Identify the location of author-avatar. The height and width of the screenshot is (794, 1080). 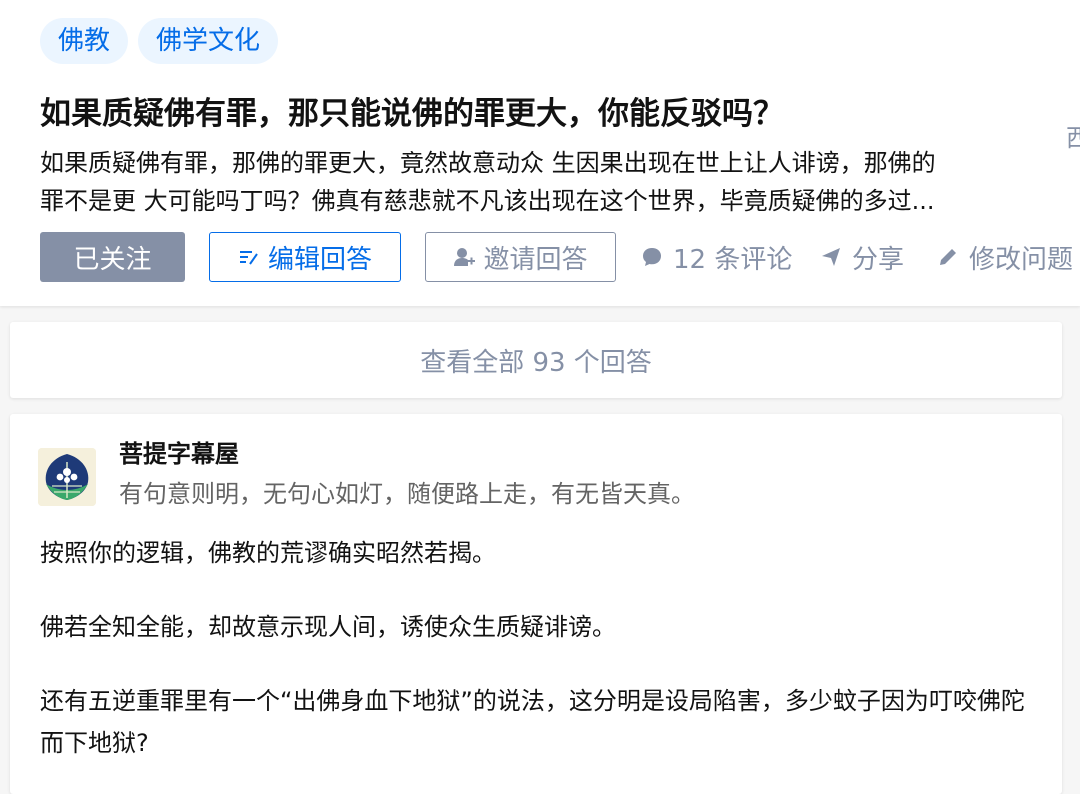
(67, 477).